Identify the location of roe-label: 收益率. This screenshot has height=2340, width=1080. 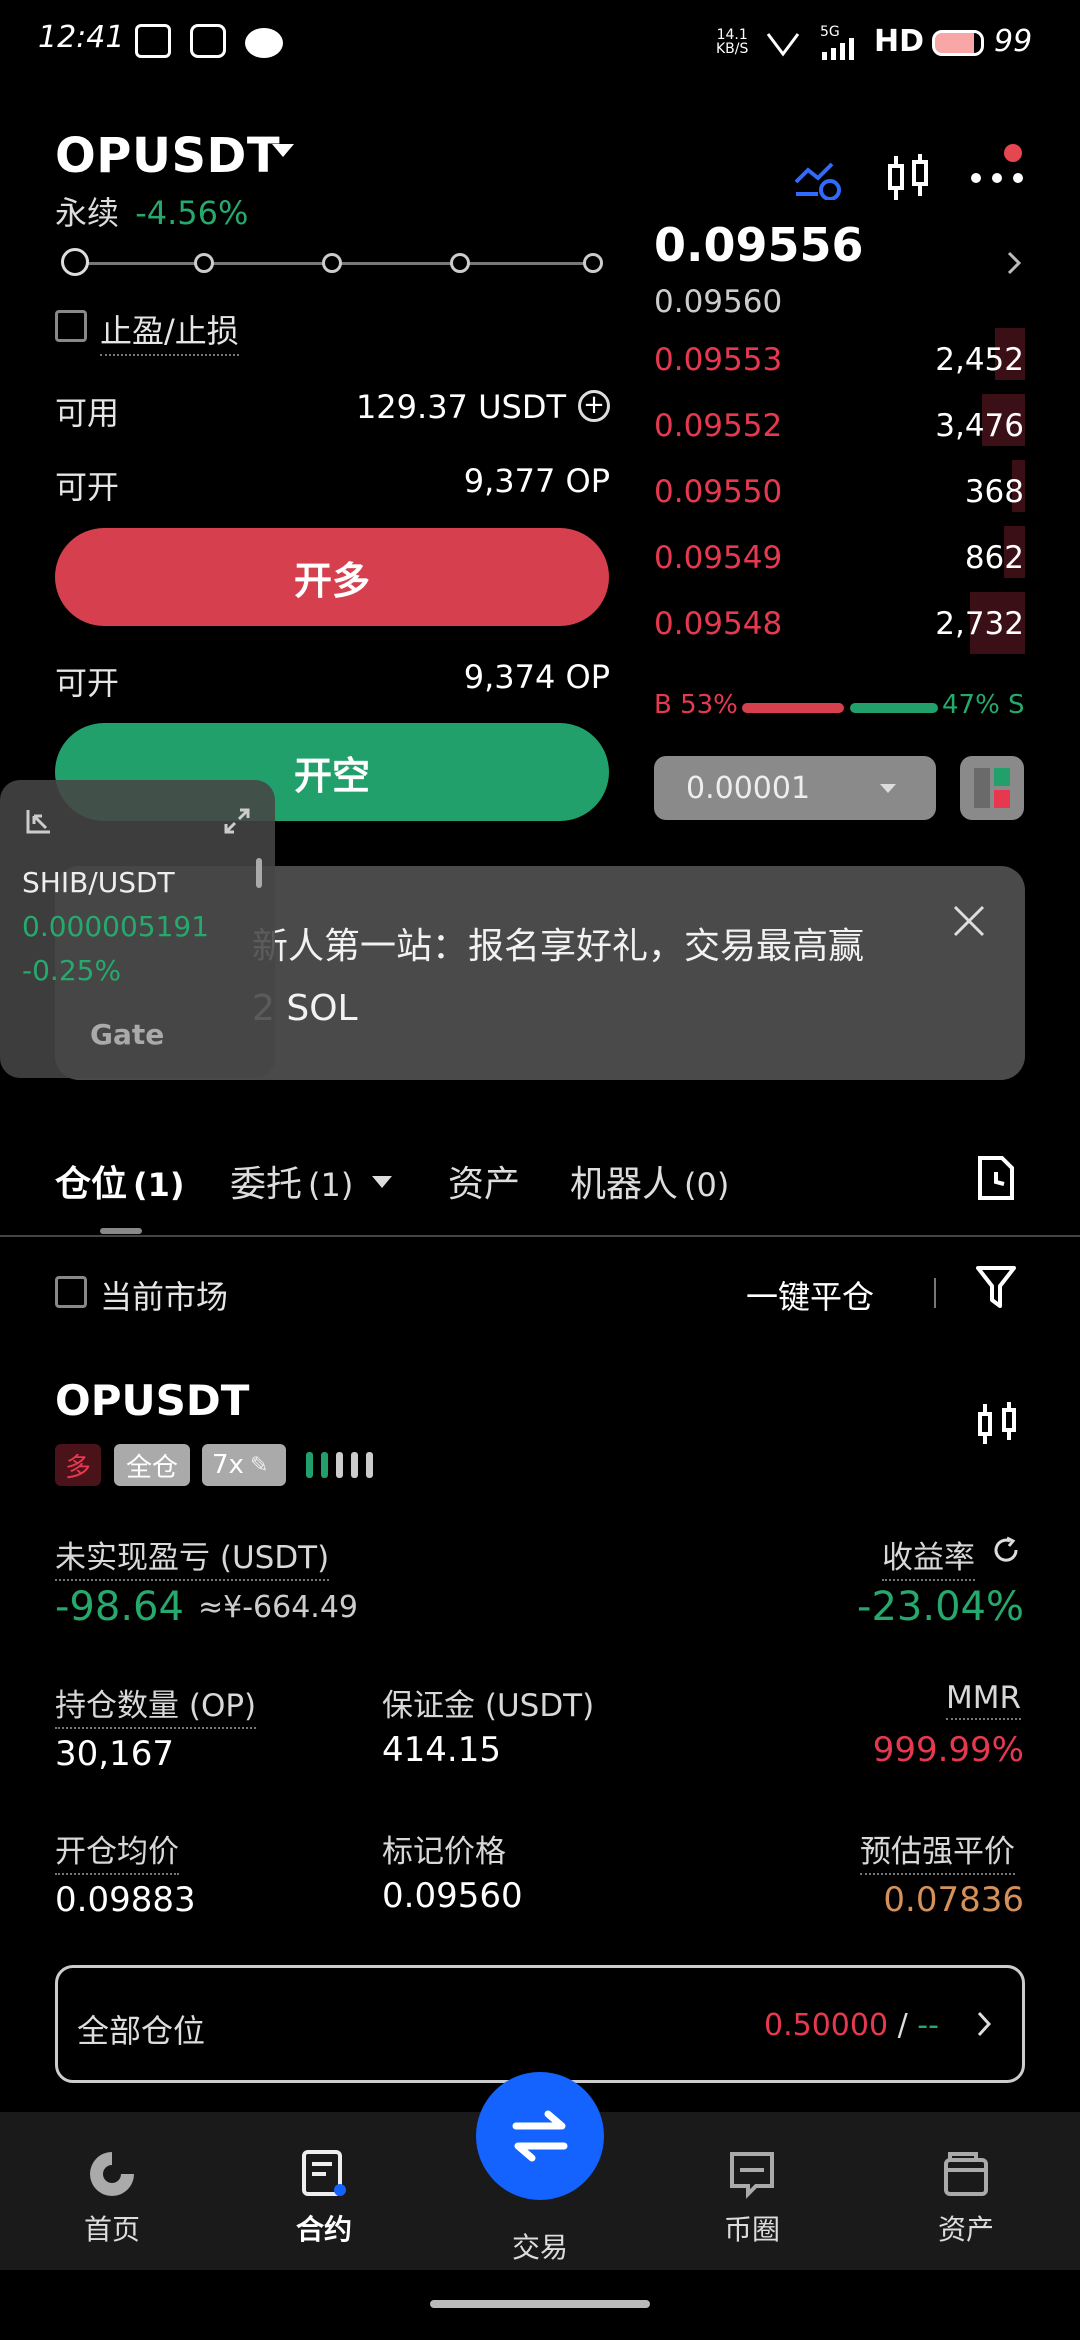
(928, 1556).